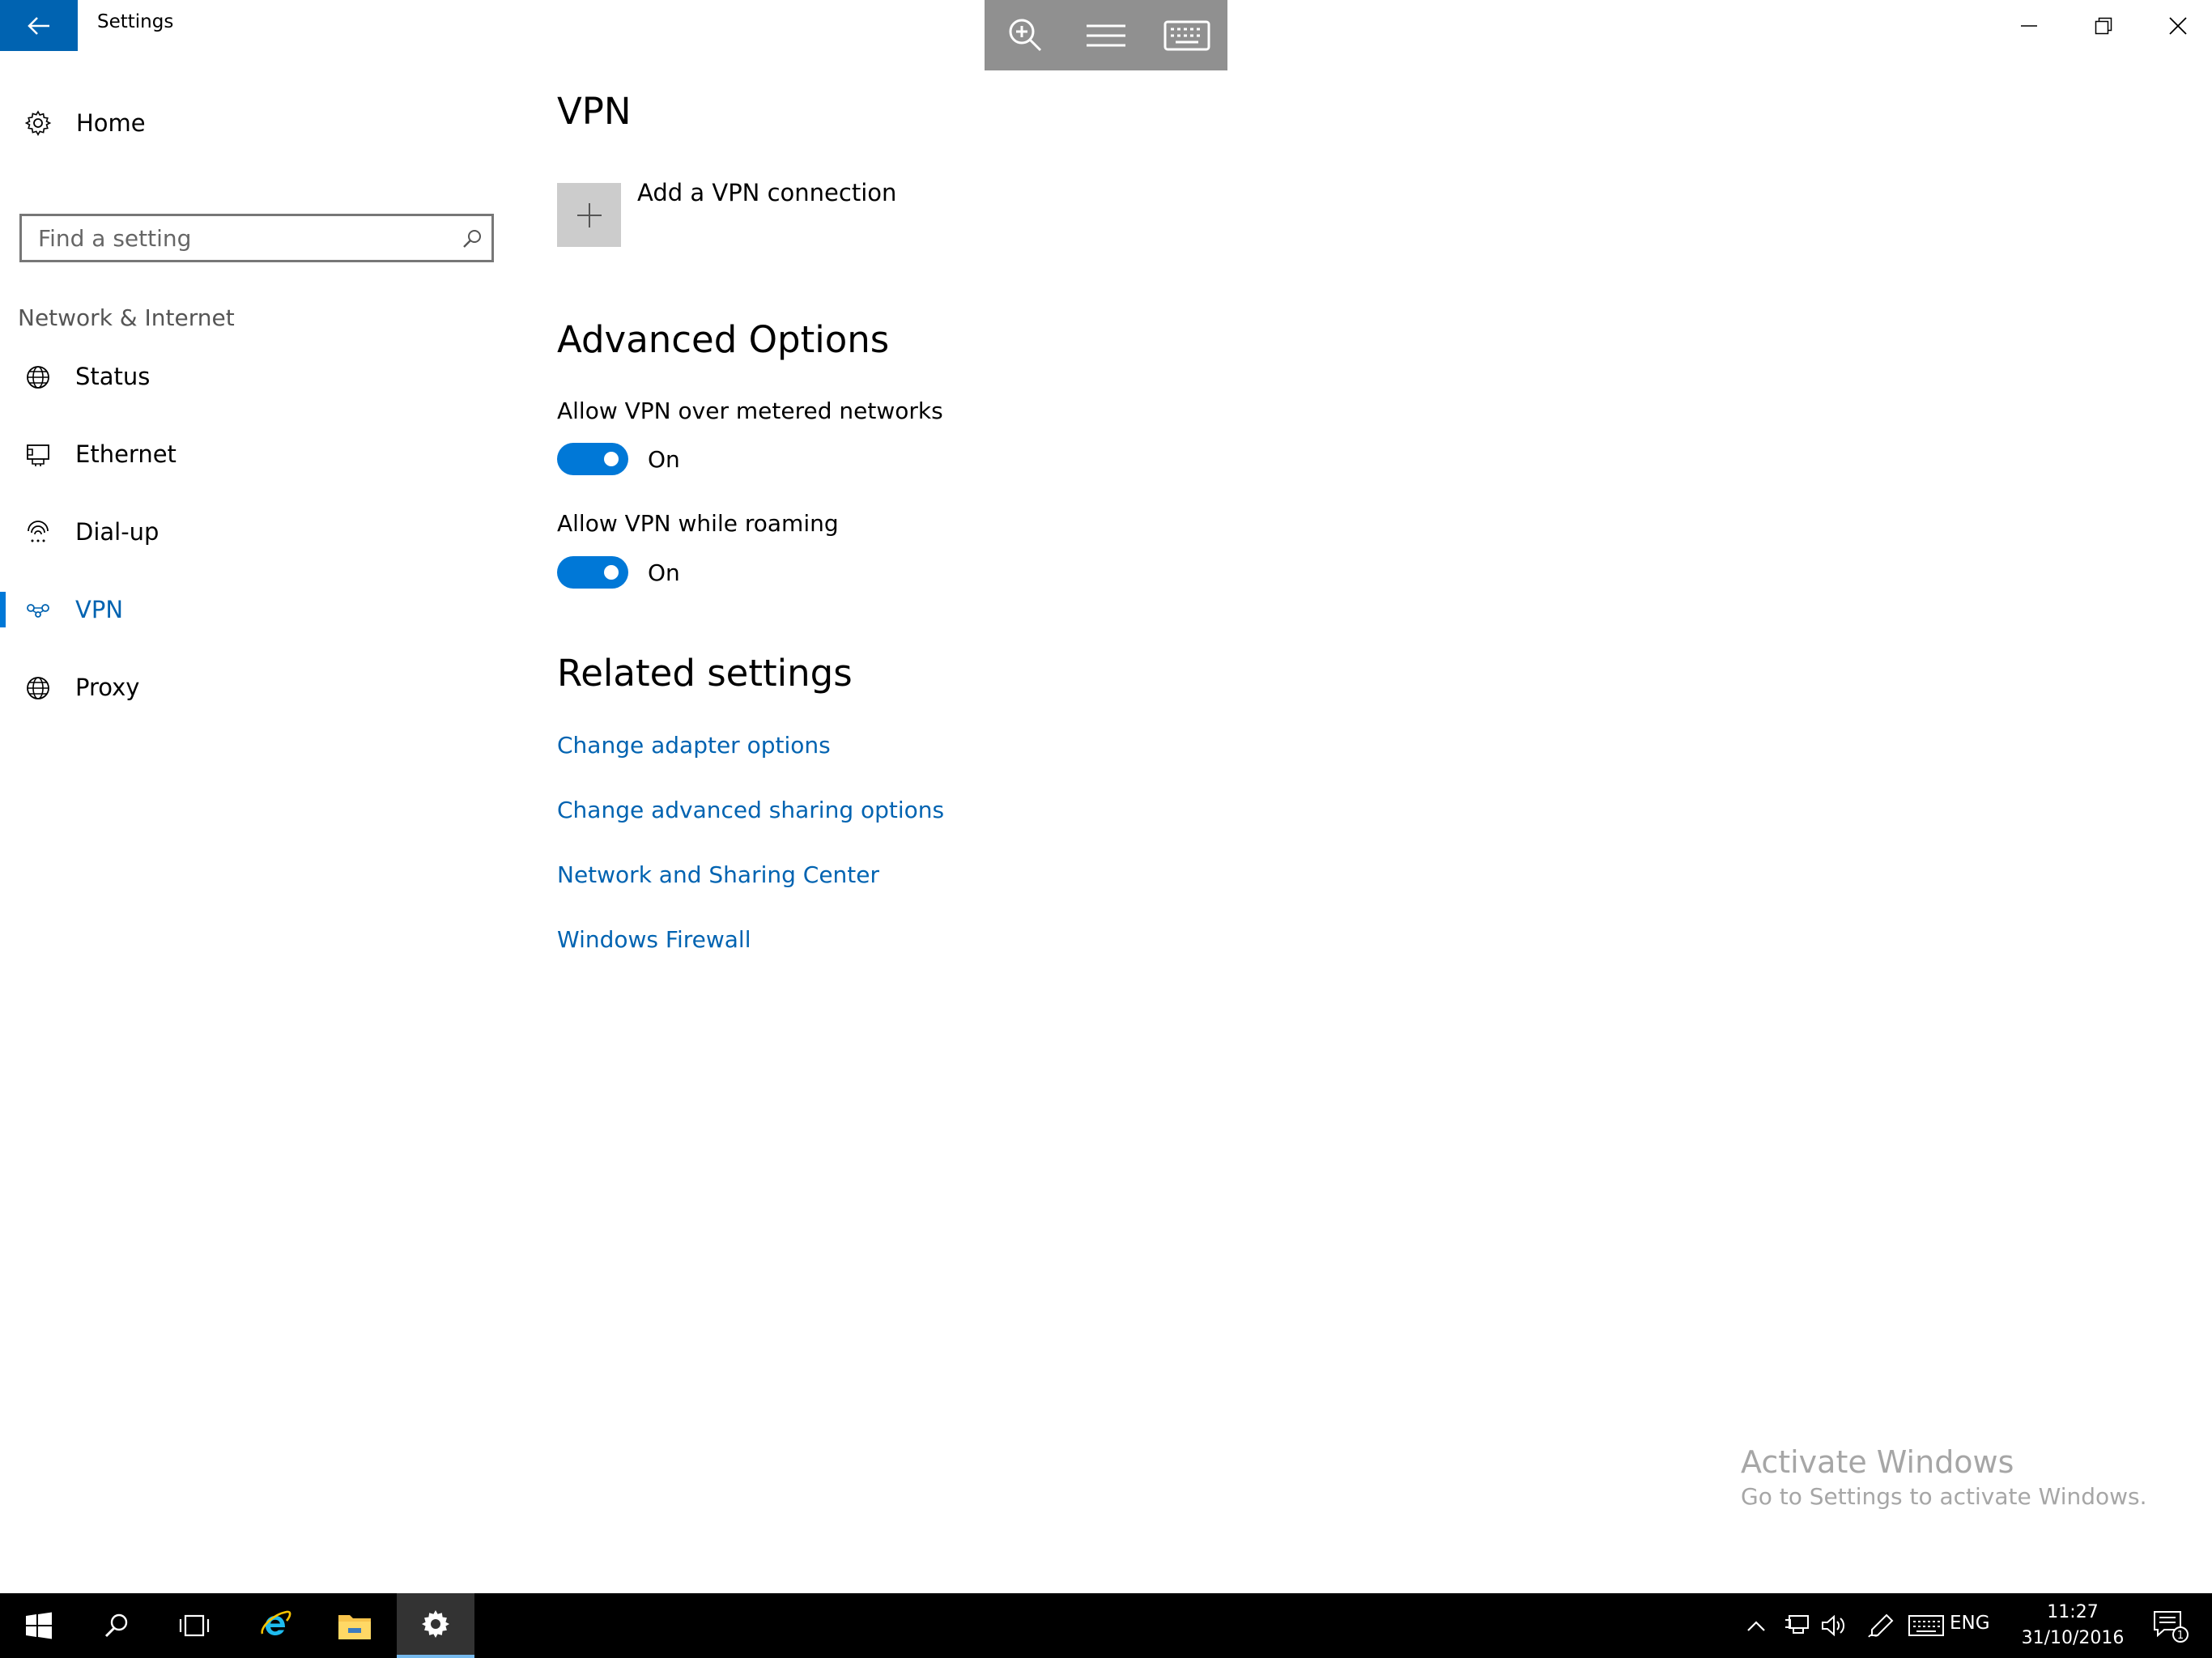 The height and width of the screenshot is (1658, 2212). I want to click on folder-icon, so click(355, 1627).